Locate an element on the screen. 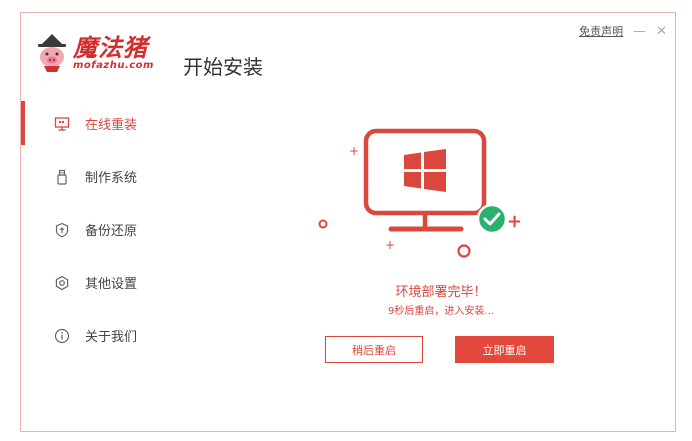  mascot-icon is located at coordinates (52, 53).